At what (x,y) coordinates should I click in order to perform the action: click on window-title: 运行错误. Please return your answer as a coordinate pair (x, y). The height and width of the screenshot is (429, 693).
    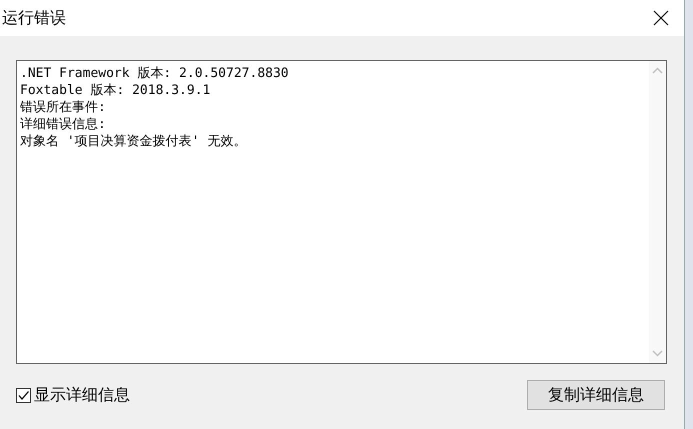
    Looking at the image, I should click on (34, 18).